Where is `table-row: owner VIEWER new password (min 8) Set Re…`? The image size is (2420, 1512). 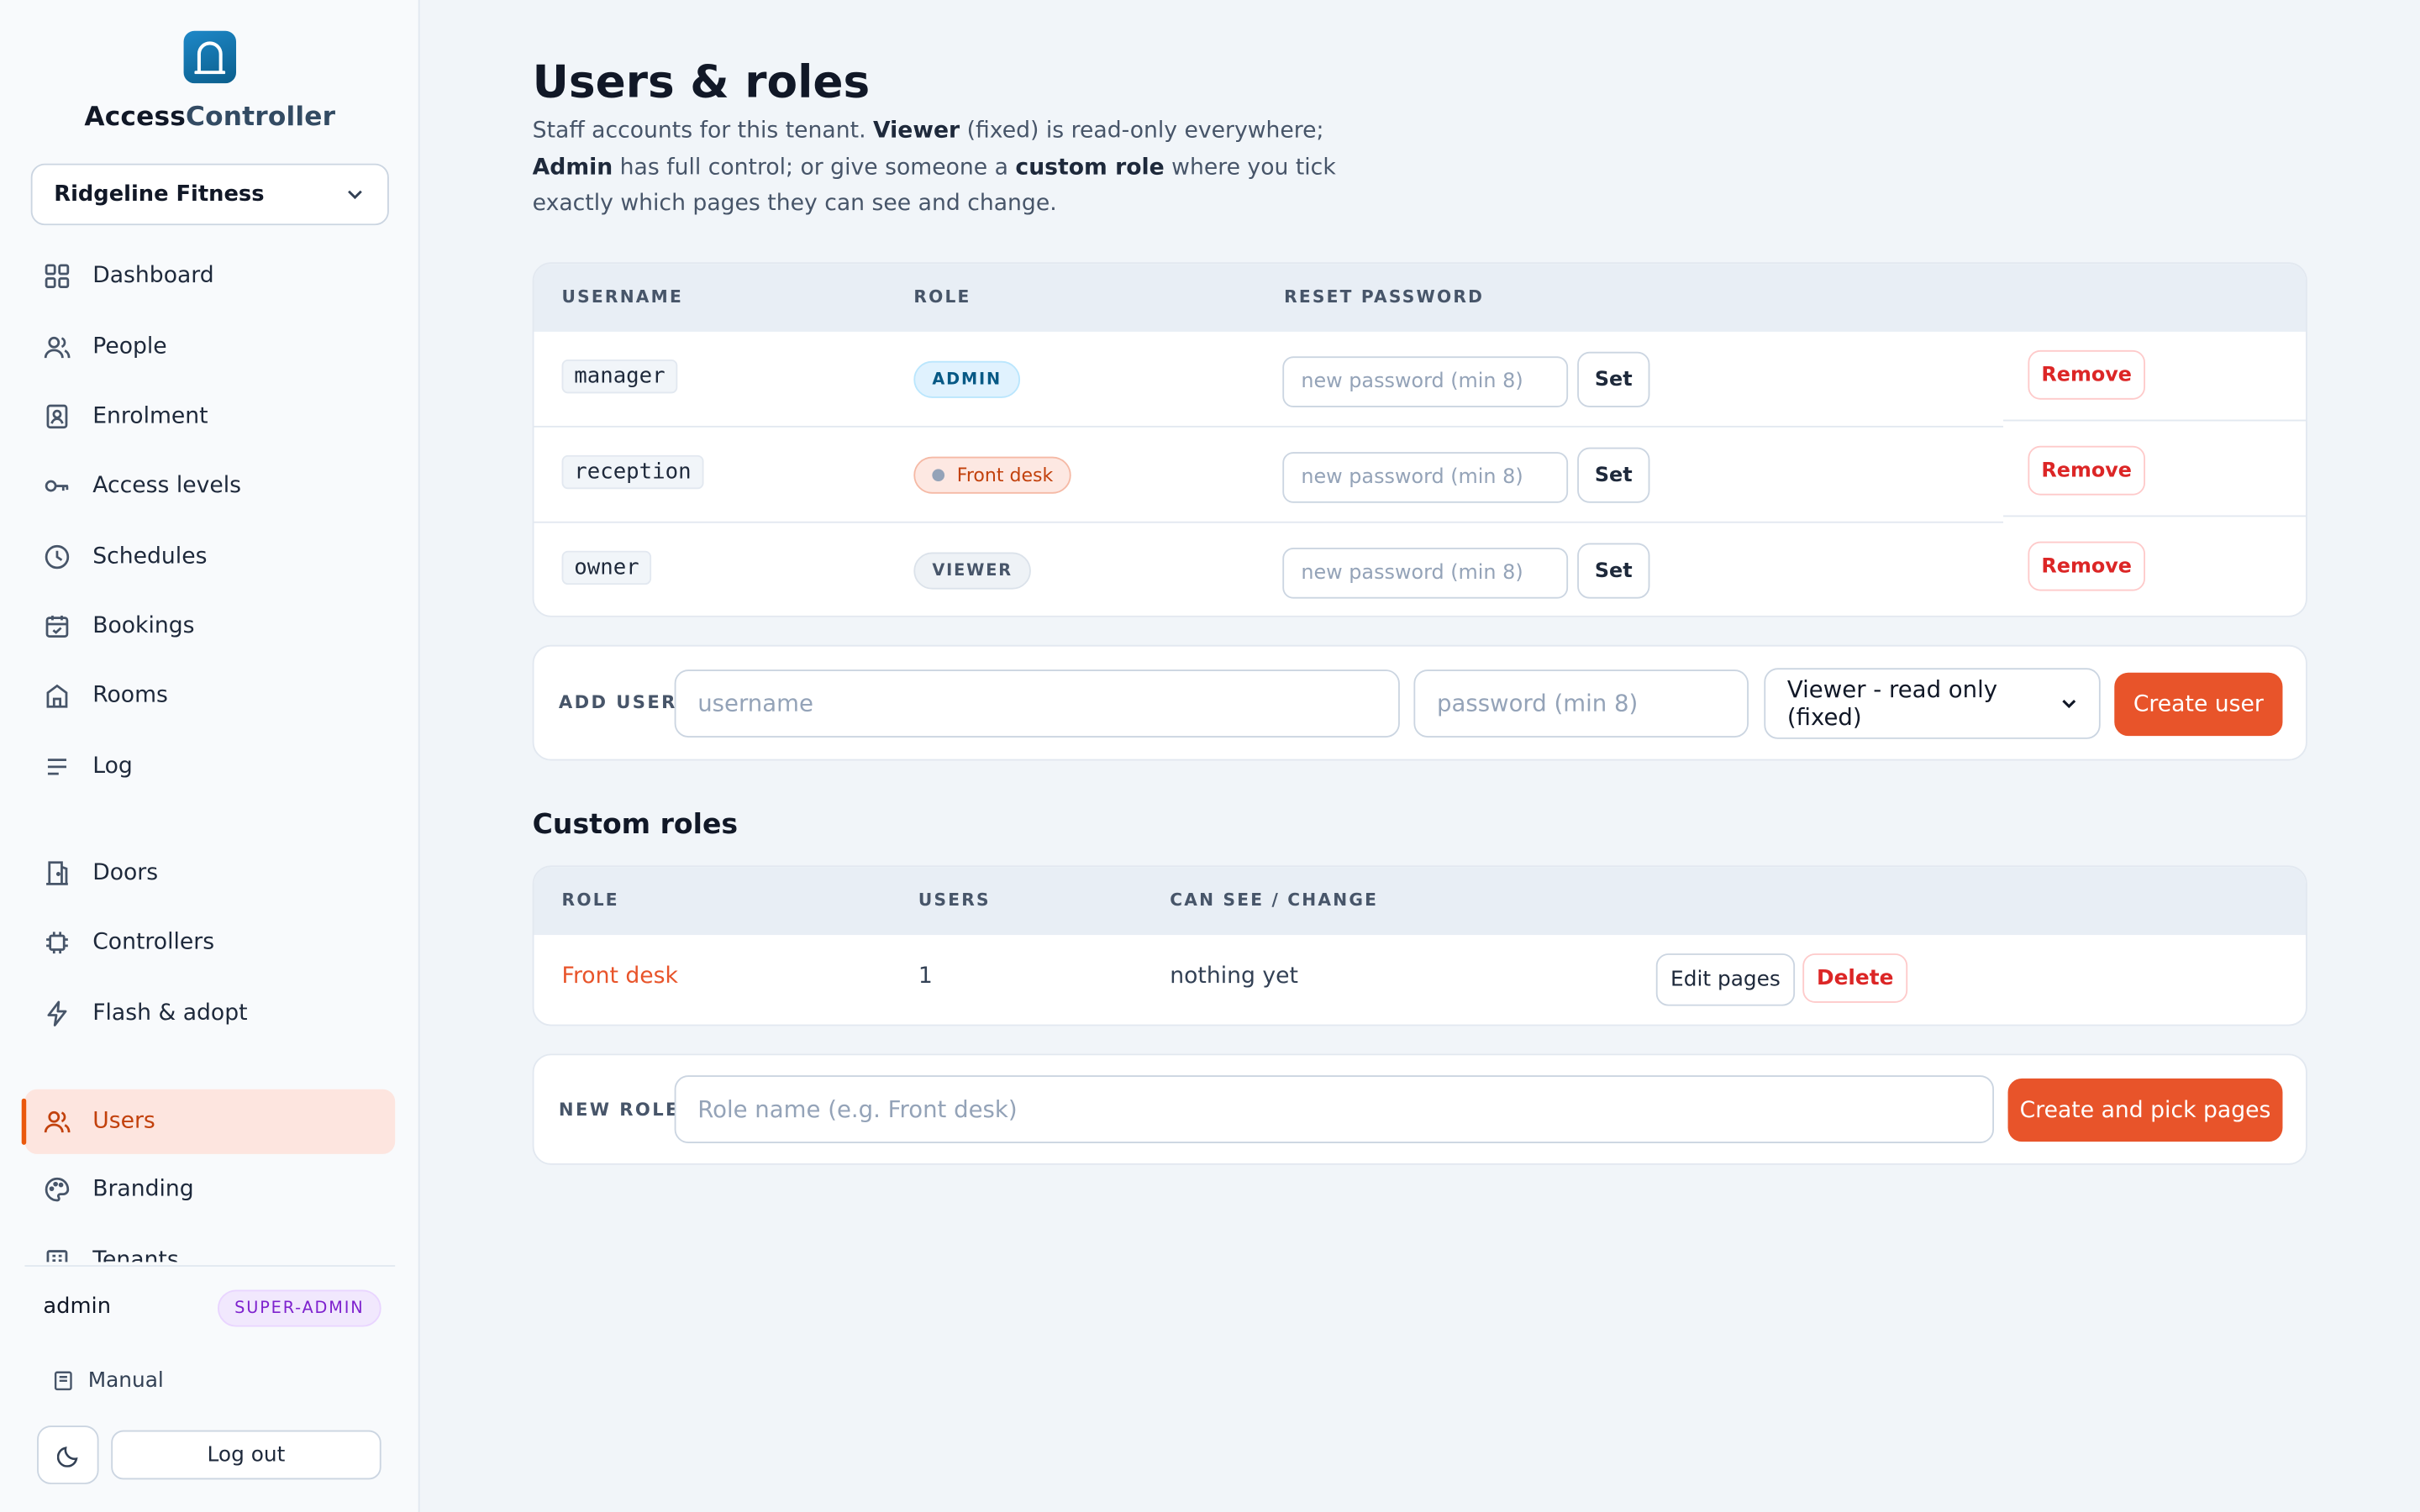
table-row: owner VIEWER new password (min 8) Set Re… is located at coordinates (1420, 569).